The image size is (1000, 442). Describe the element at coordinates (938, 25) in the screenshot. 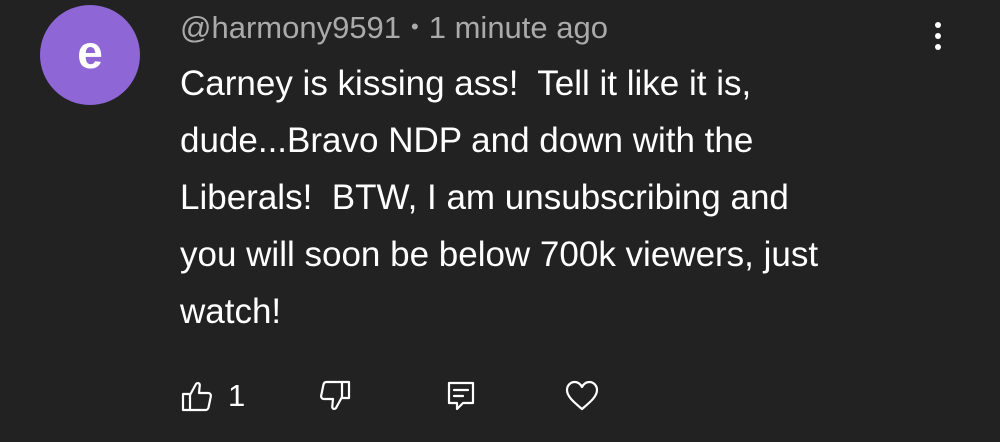

I see `more-vertical-icon` at that location.